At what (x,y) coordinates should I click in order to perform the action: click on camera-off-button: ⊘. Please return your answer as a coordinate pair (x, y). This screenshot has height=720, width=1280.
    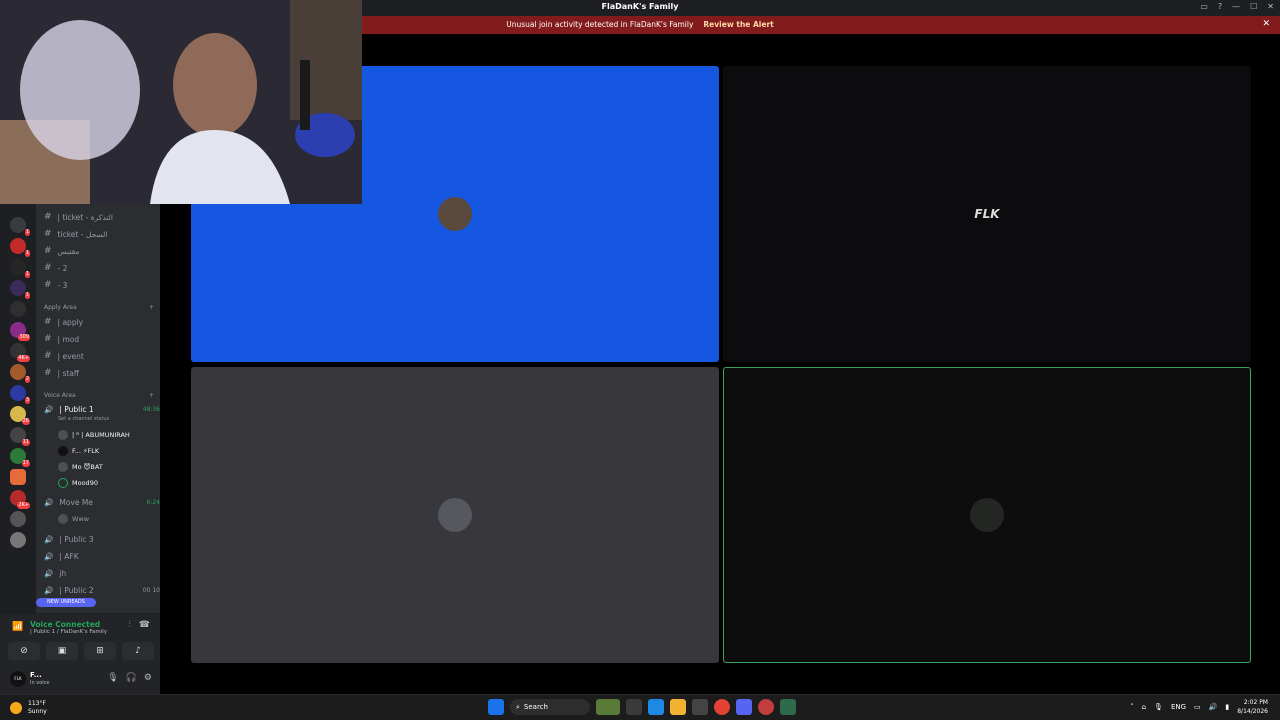
    Looking at the image, I should click on (24, 651).